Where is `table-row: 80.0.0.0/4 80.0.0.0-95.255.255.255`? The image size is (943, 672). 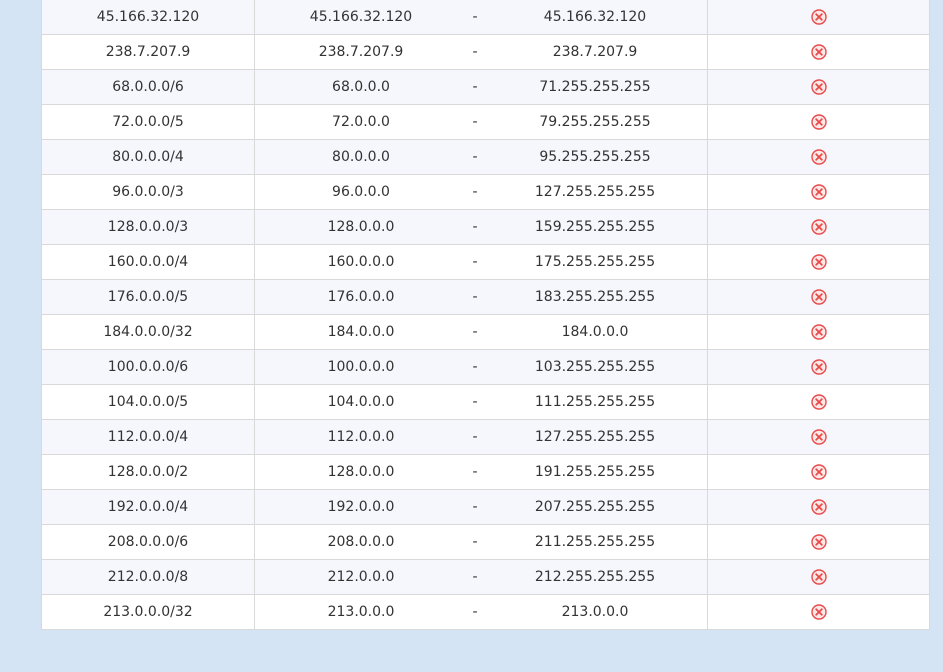
table-row: 80.0.0.0/4 80.0.0.0-95.255.255.255 is located at coordinates (485, 157).